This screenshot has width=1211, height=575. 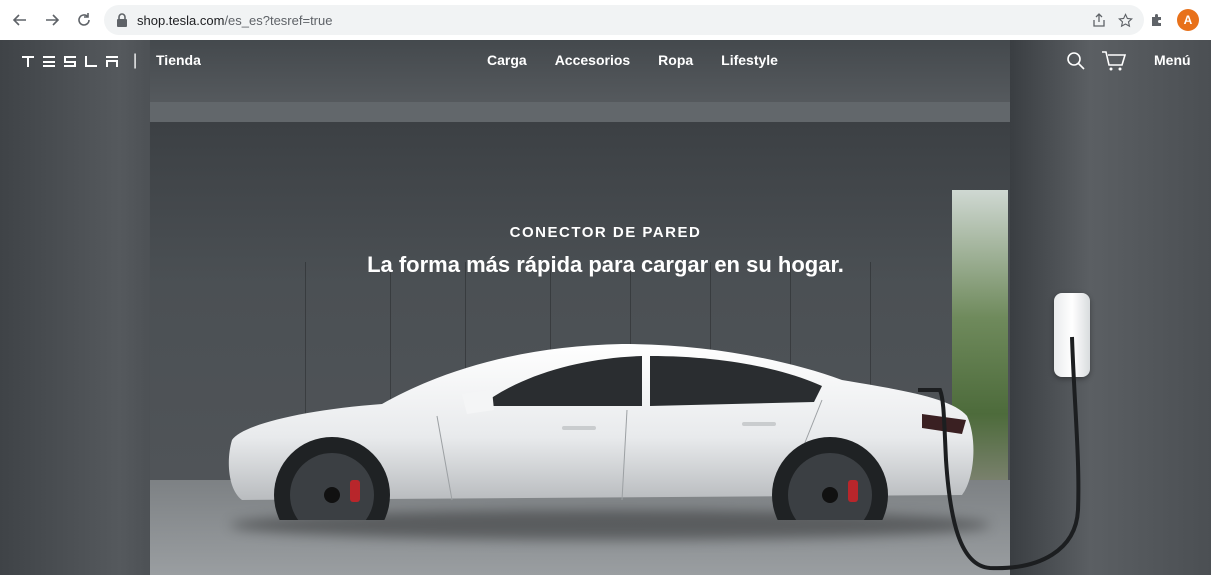 What do you see at coordinates (646, 60) in the screenshot?
I see `category-menu: Carga Accesorios Ropa Lifestyle` at bounding box center [646, 60].